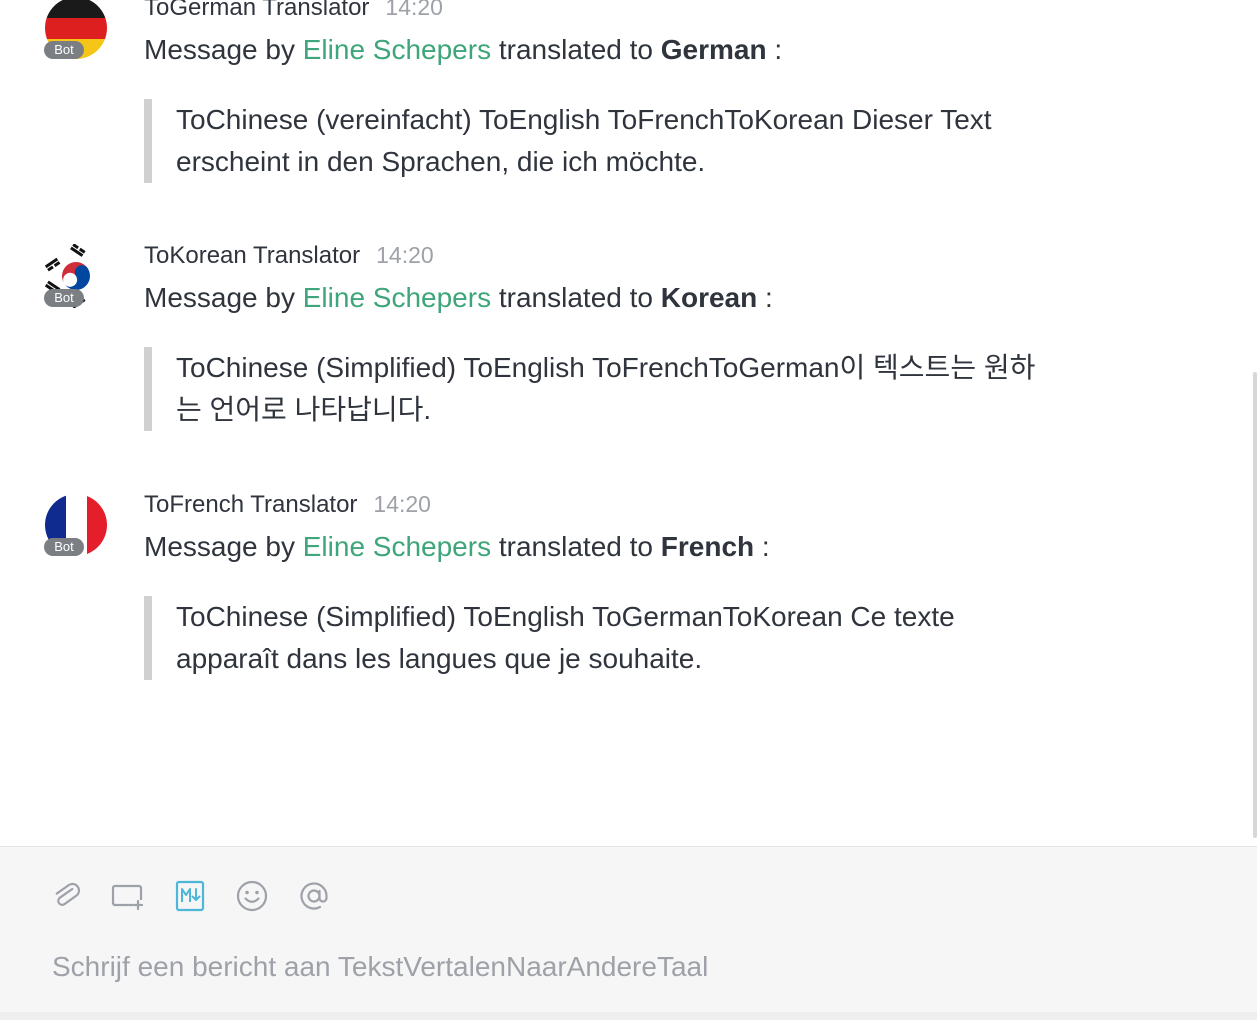  I want to click on message-header: ToGerman Translator 14:20, so click(293, 11).